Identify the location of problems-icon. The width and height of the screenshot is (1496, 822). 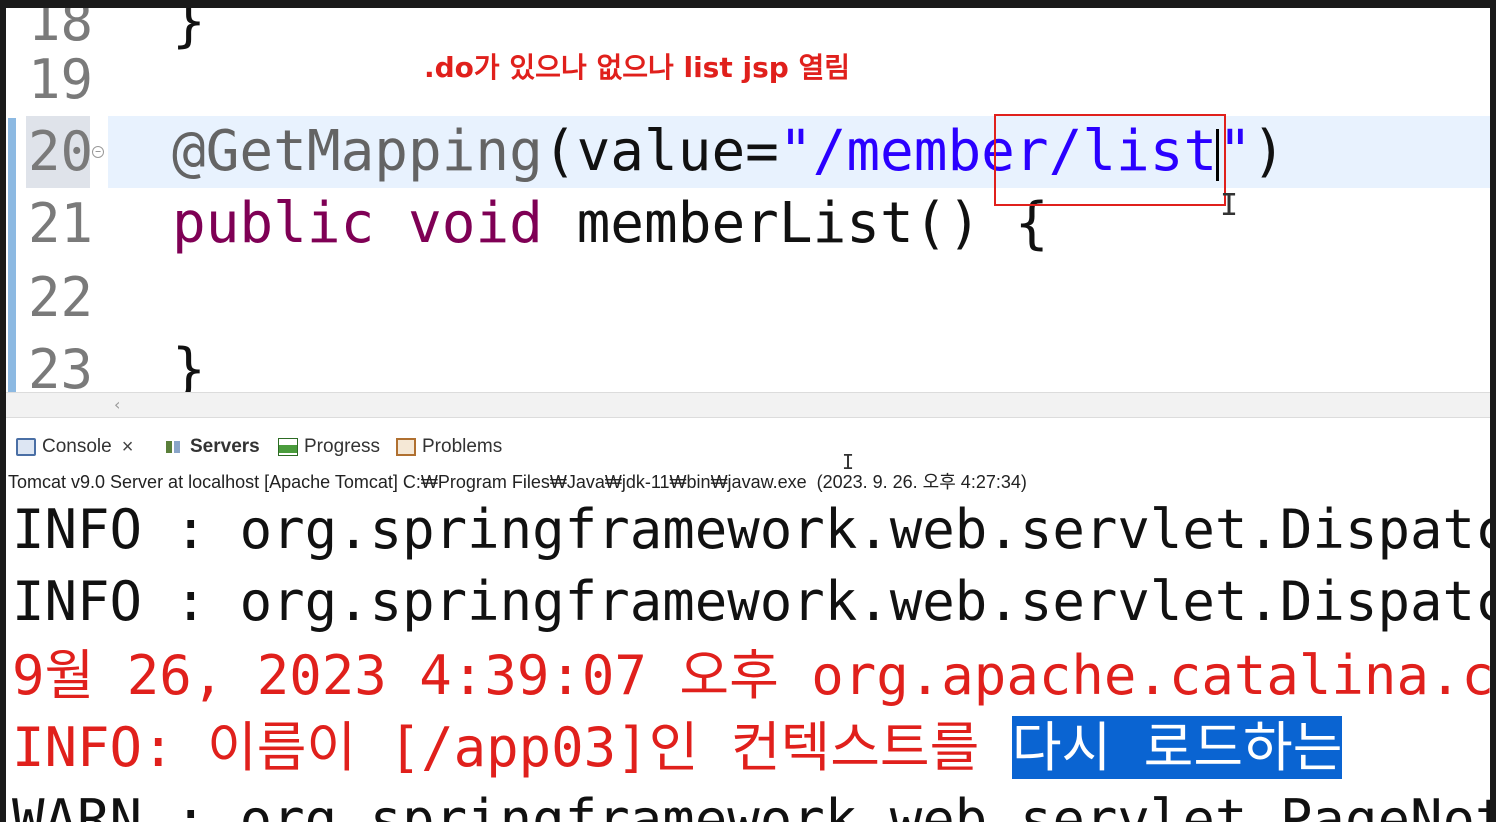
(406, 447).